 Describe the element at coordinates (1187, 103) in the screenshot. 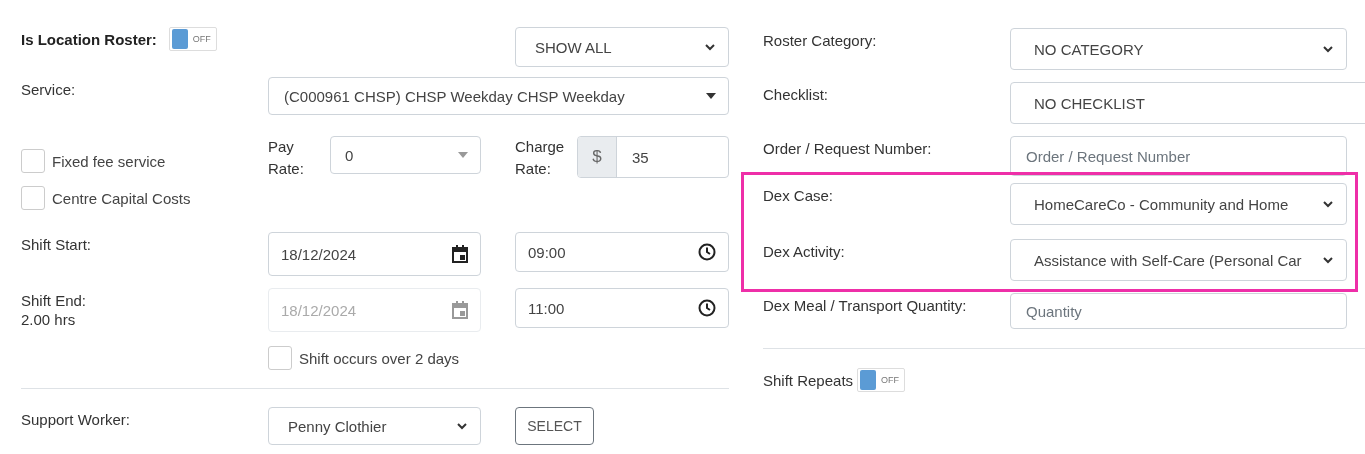

I see `select-field: NO CHECKLIST` at that location.